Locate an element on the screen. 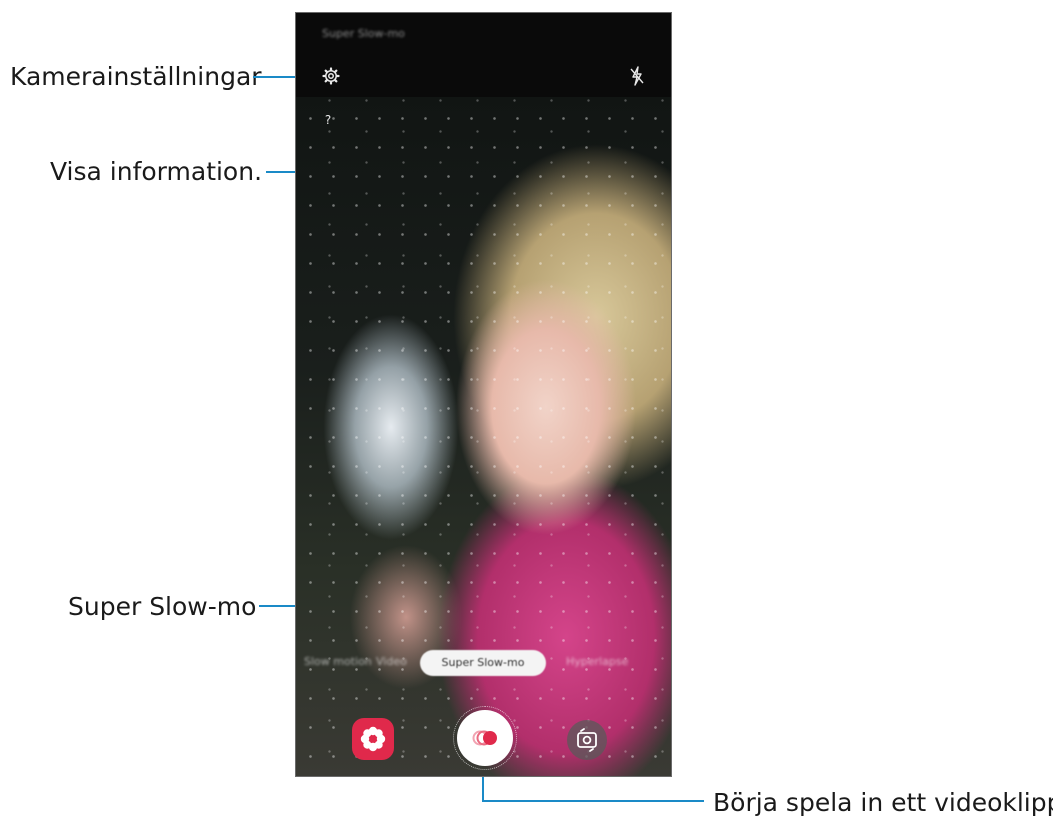 Image resolution: width=1053 pixels, height=821 pixels. mode-item-slow-motion: Slow motion is located at coordinates (338, 661).